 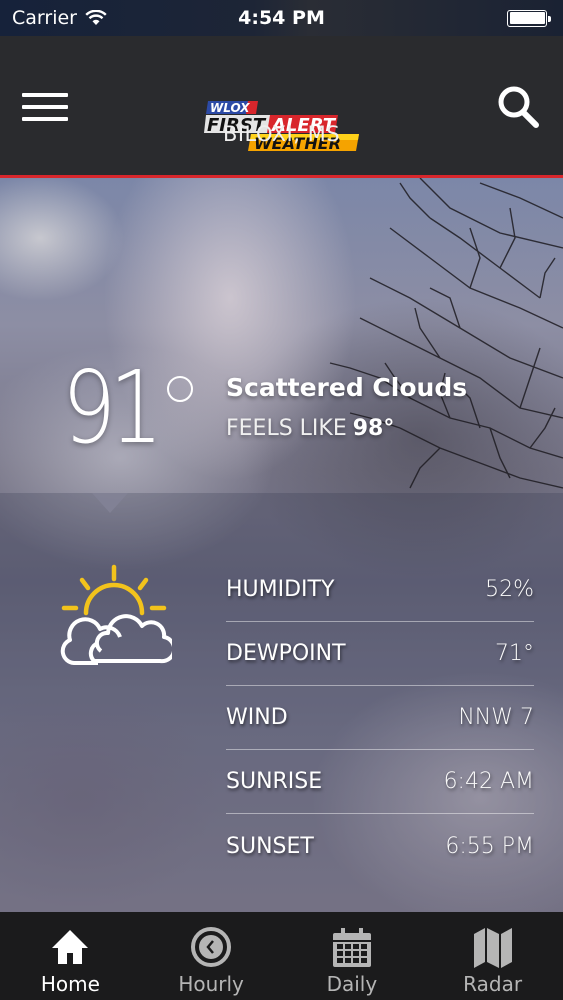 I want to click on detail-label: DEWPOINT, so click(x=286, y=653).